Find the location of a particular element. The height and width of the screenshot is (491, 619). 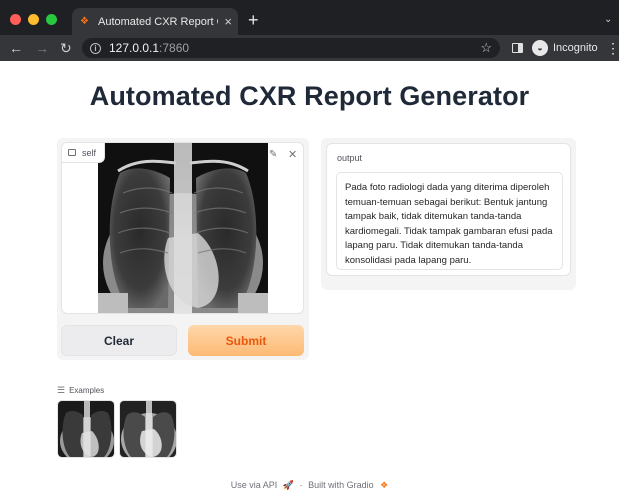

browser-toolbar: ← → ↻ i 127.0.0.1:7860 ☆ ◒ Incognito ⋮ is located at coordinates (309, 48).